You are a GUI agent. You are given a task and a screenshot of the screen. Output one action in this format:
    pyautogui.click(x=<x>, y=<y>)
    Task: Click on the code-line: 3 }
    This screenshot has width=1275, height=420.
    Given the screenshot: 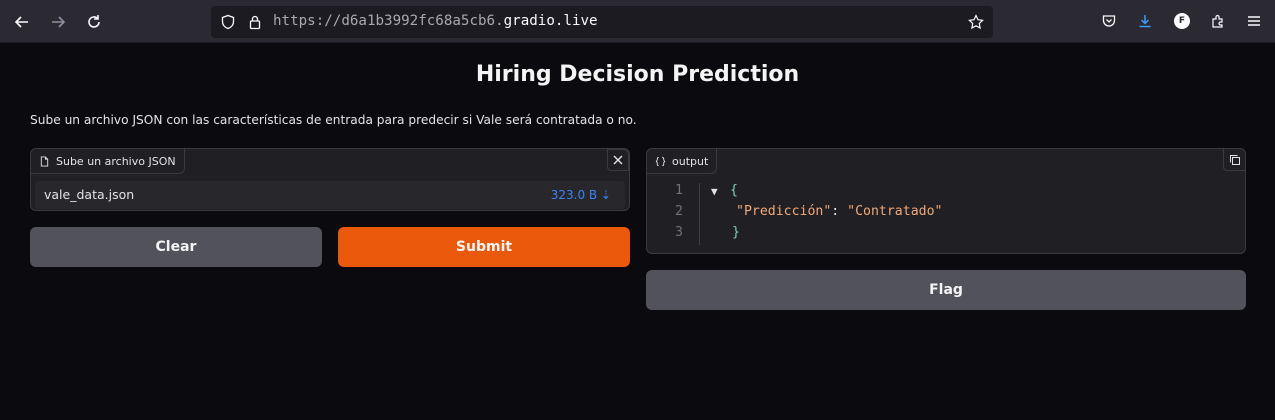 What is the action you would take?
    pyautogui.click(x=946, y=235)
    